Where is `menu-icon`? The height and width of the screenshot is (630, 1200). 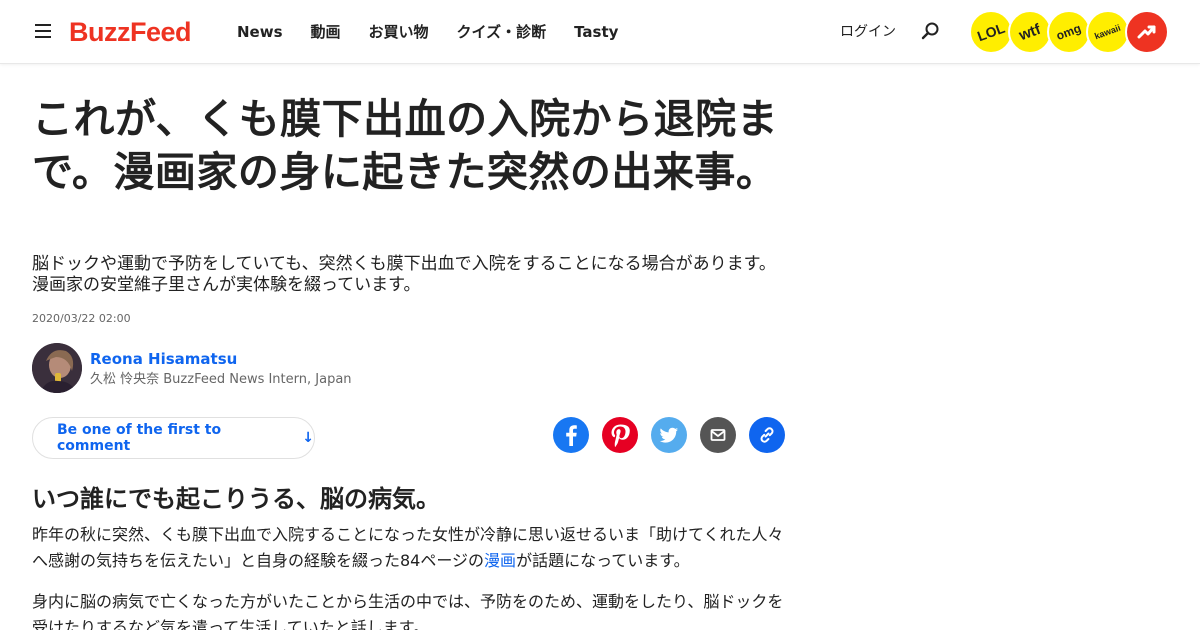 menu-icon is located at coordinates (43, 31).